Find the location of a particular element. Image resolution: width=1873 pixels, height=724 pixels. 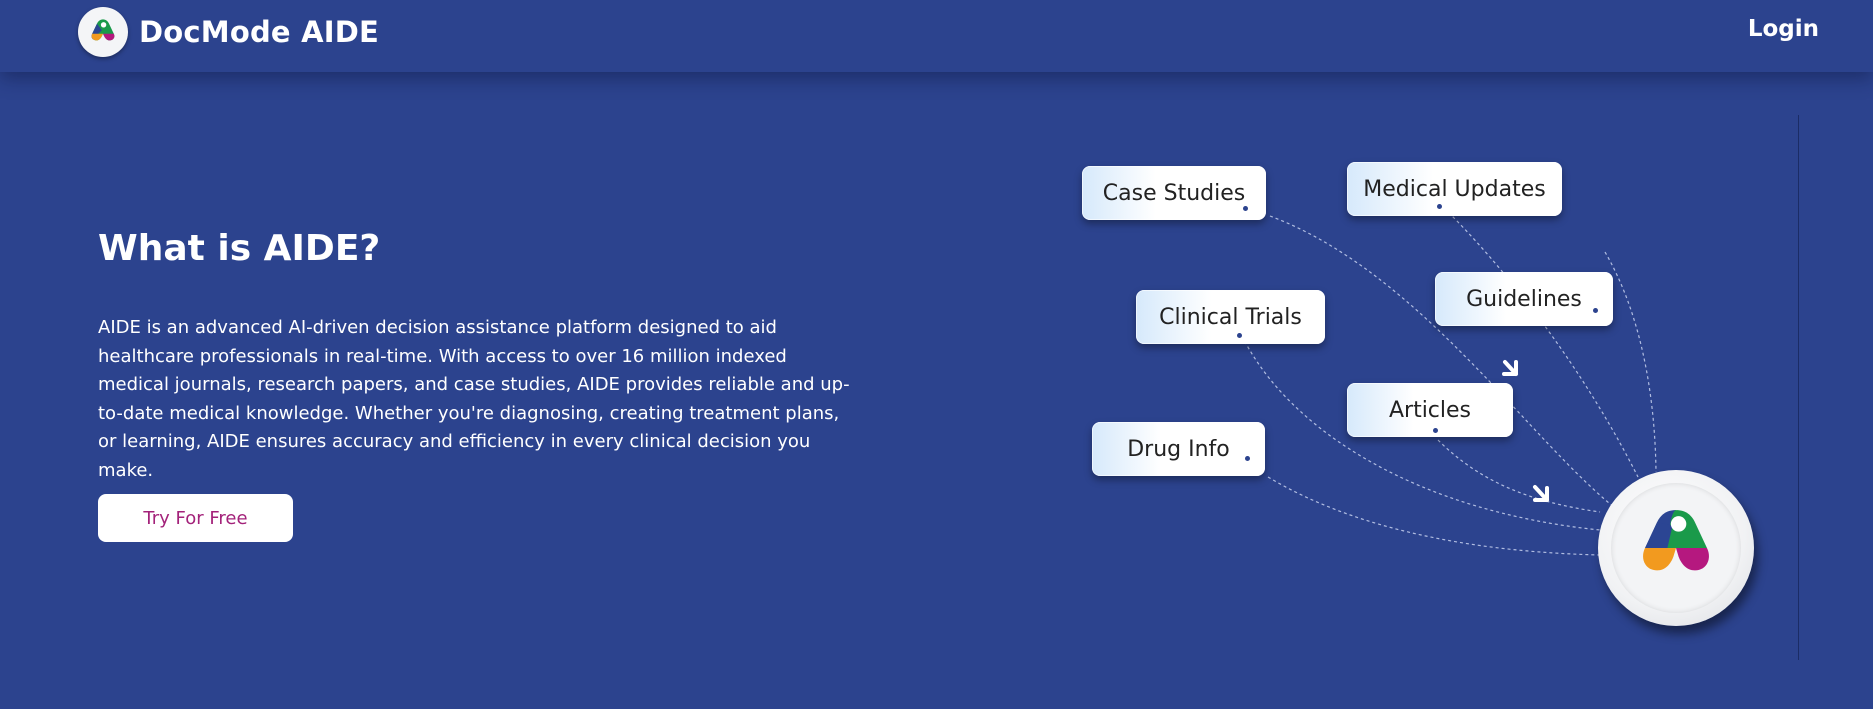

chip-label: Clinical Trials is located at coordinates (1230, 317).